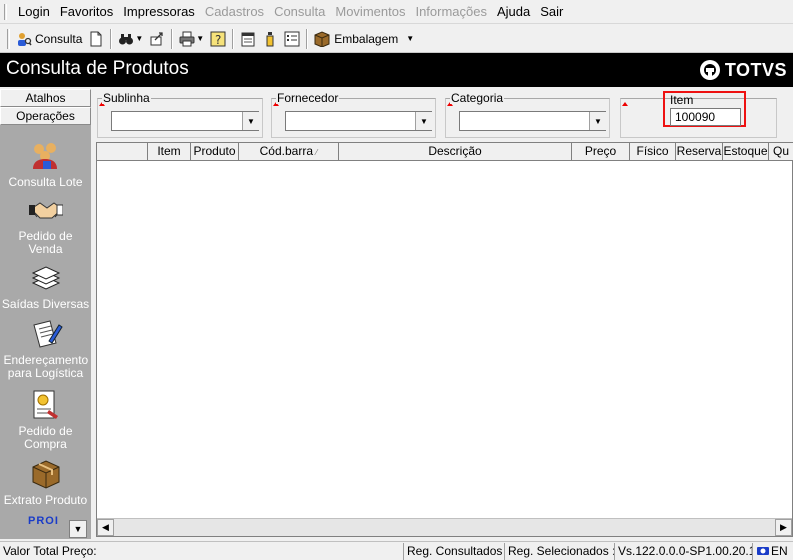 The width and height of the screenshot is (793, 560). Describe the element at coordinates (234, 11) in the screenshot. I see `menu-cadastros: Cadastros` at that location.